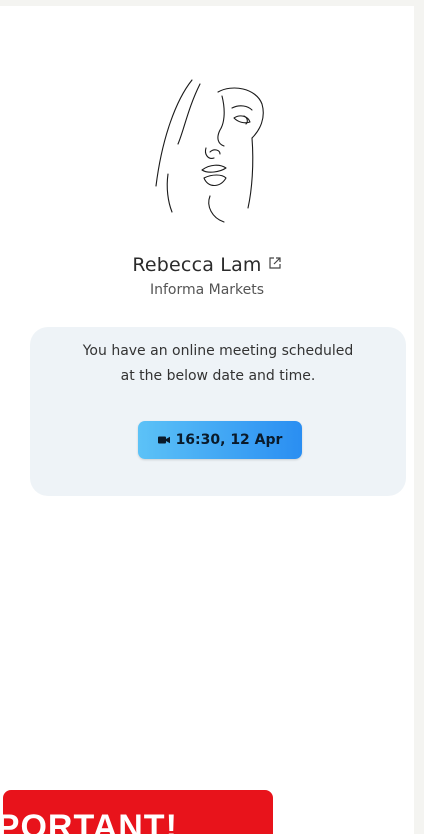  What do you see at coordinates (197, 265) in the screenshot?
I see `contact-name: Rebecca Lam` at bounding box center [197, 265].